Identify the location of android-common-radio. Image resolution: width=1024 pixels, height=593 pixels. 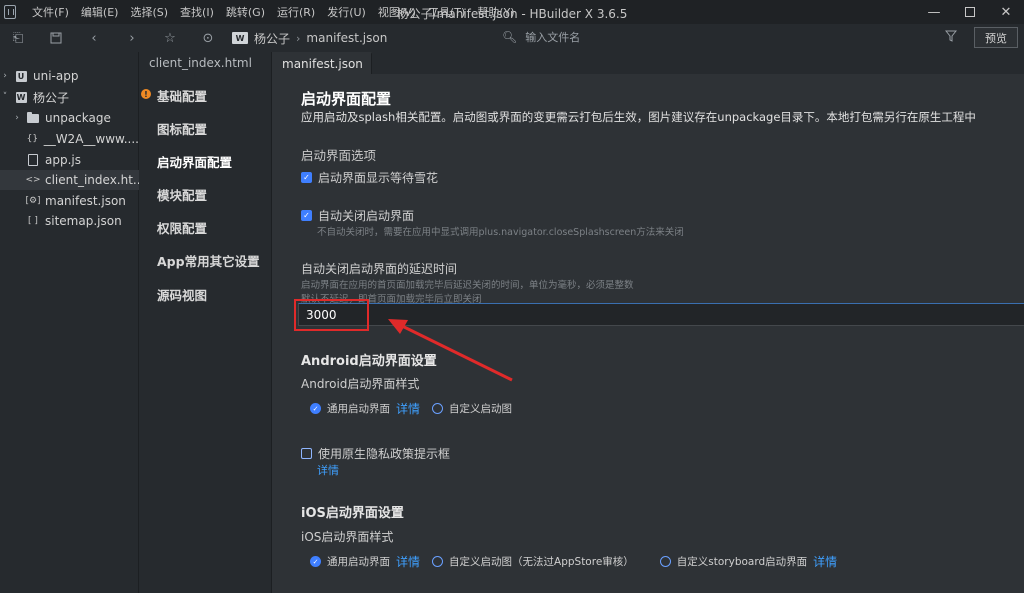
(315, 408).